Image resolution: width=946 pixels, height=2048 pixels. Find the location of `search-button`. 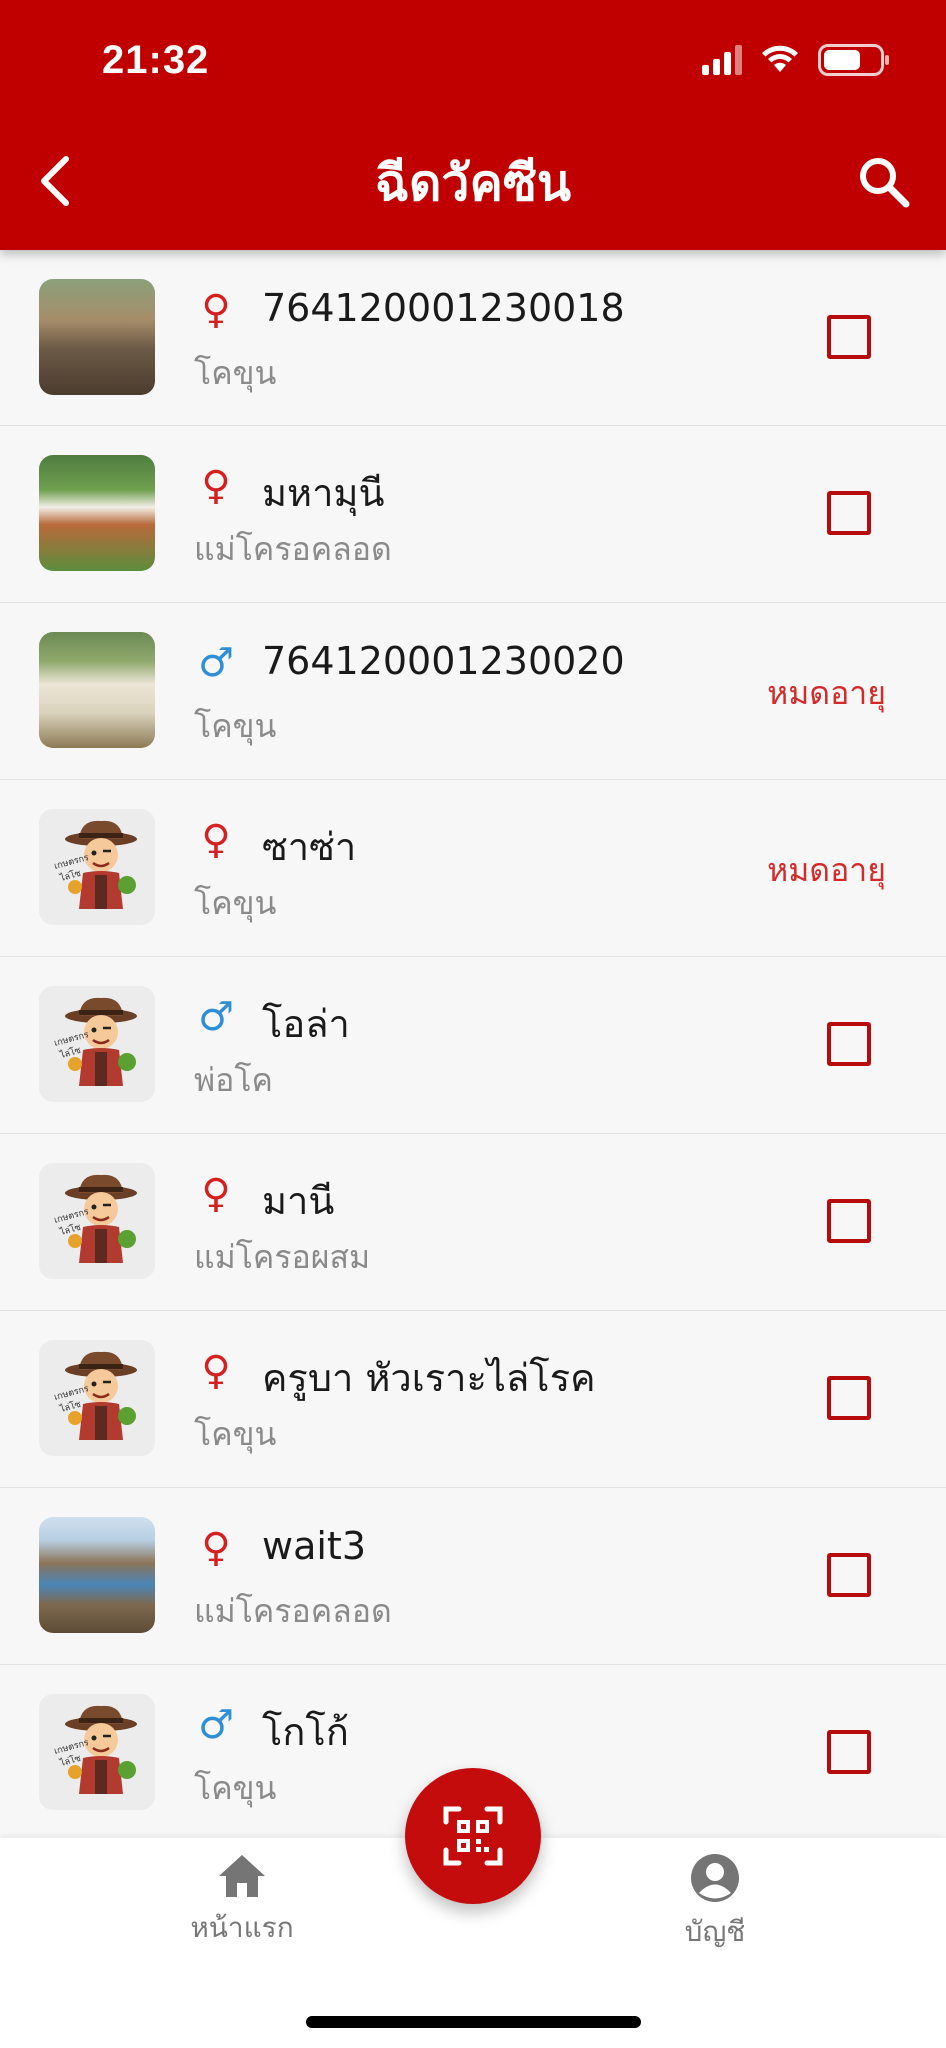

search-button is located at coordinates (884, 182).